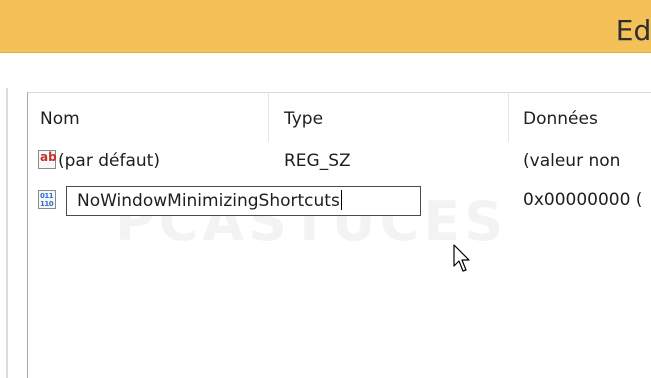 The width and height of the screenshot is (651, 378). Describe the element at coordinates (582, 200) in the screenshot. I see `value-data: 0x00000000 (` at that location.